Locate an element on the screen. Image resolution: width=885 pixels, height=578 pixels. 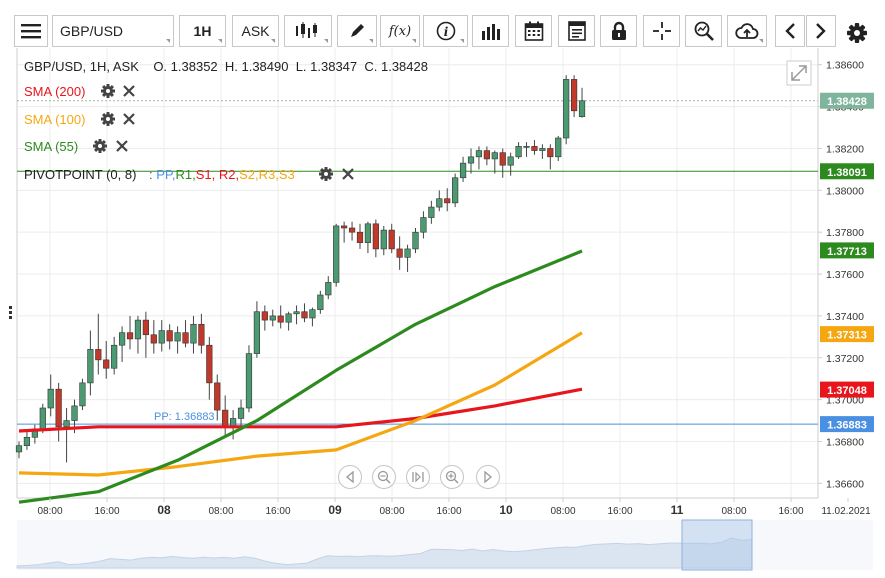
cloud-save-button is located at coordinates (747, 31).